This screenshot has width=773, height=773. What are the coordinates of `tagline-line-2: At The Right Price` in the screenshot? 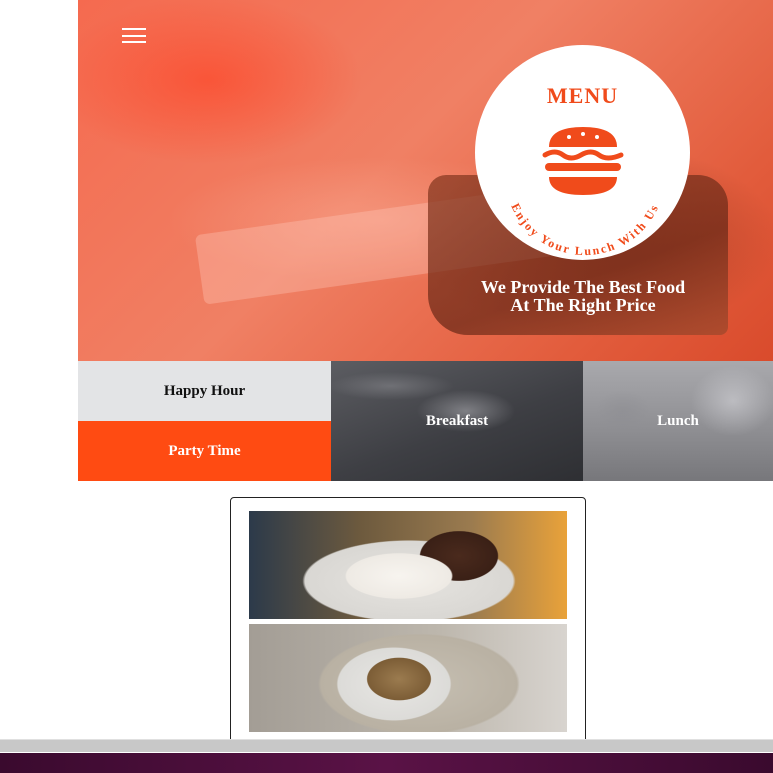 It's located at (583, 305).